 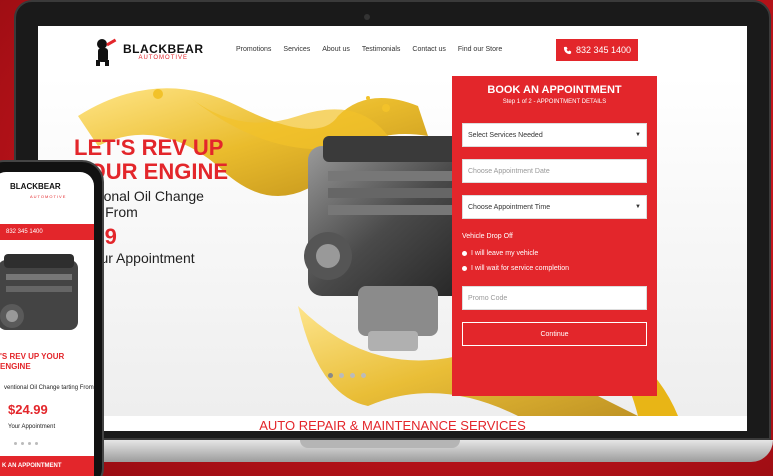 I want to click on bear-logo-icon, so click(x=106, y=52).